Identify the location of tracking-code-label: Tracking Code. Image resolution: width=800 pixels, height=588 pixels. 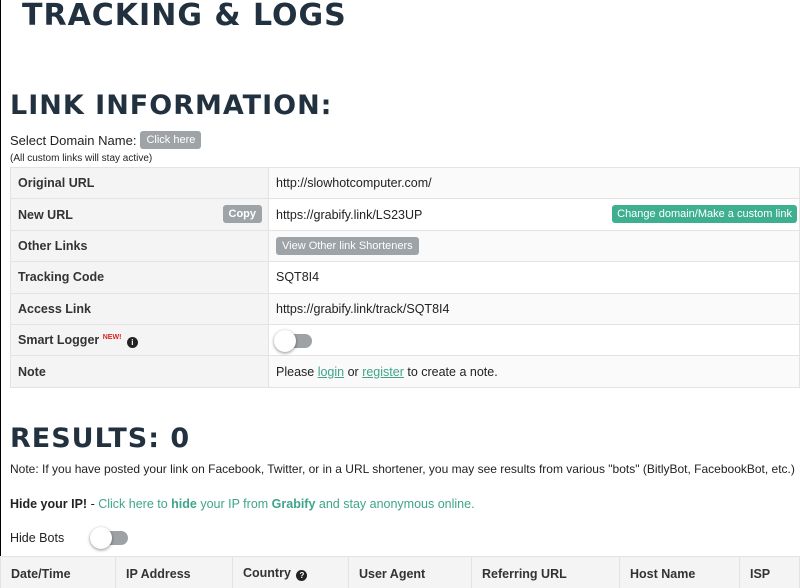
(139, 277).